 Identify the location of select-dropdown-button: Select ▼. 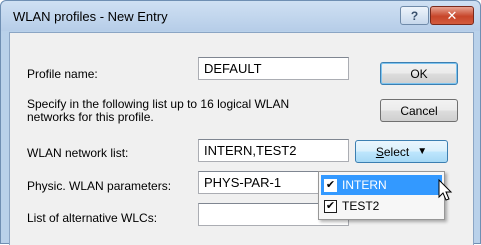
(401, 151).